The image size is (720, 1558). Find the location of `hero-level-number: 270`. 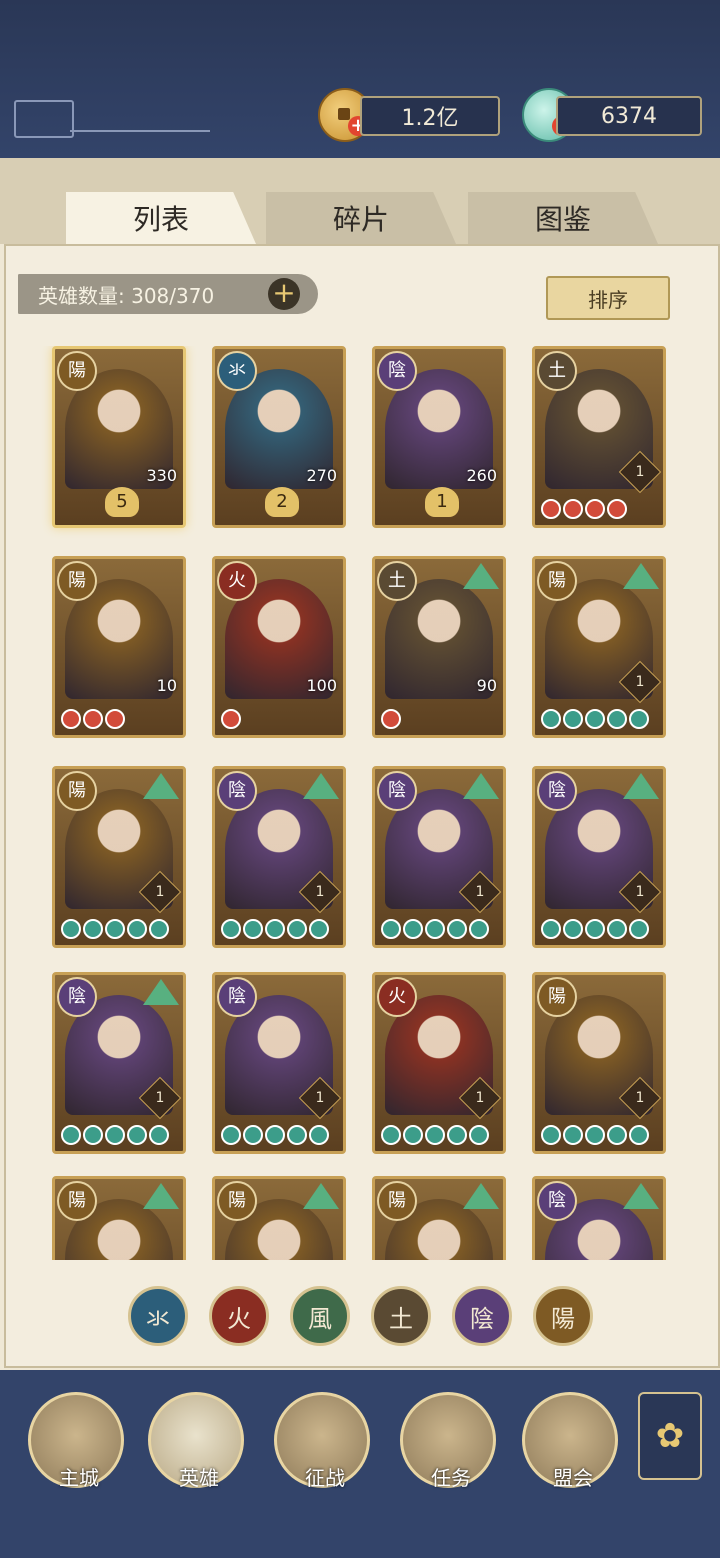

hero-level-number: 270 is located at coordinates (321, 475).